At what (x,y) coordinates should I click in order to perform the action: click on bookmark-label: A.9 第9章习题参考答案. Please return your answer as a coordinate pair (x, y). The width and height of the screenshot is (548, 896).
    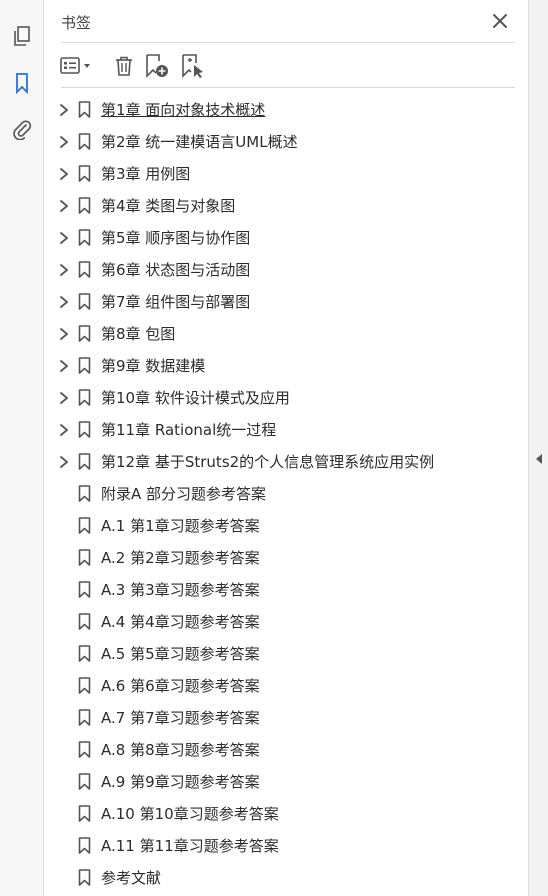
    Looking at the image, I should click on (180, 782).